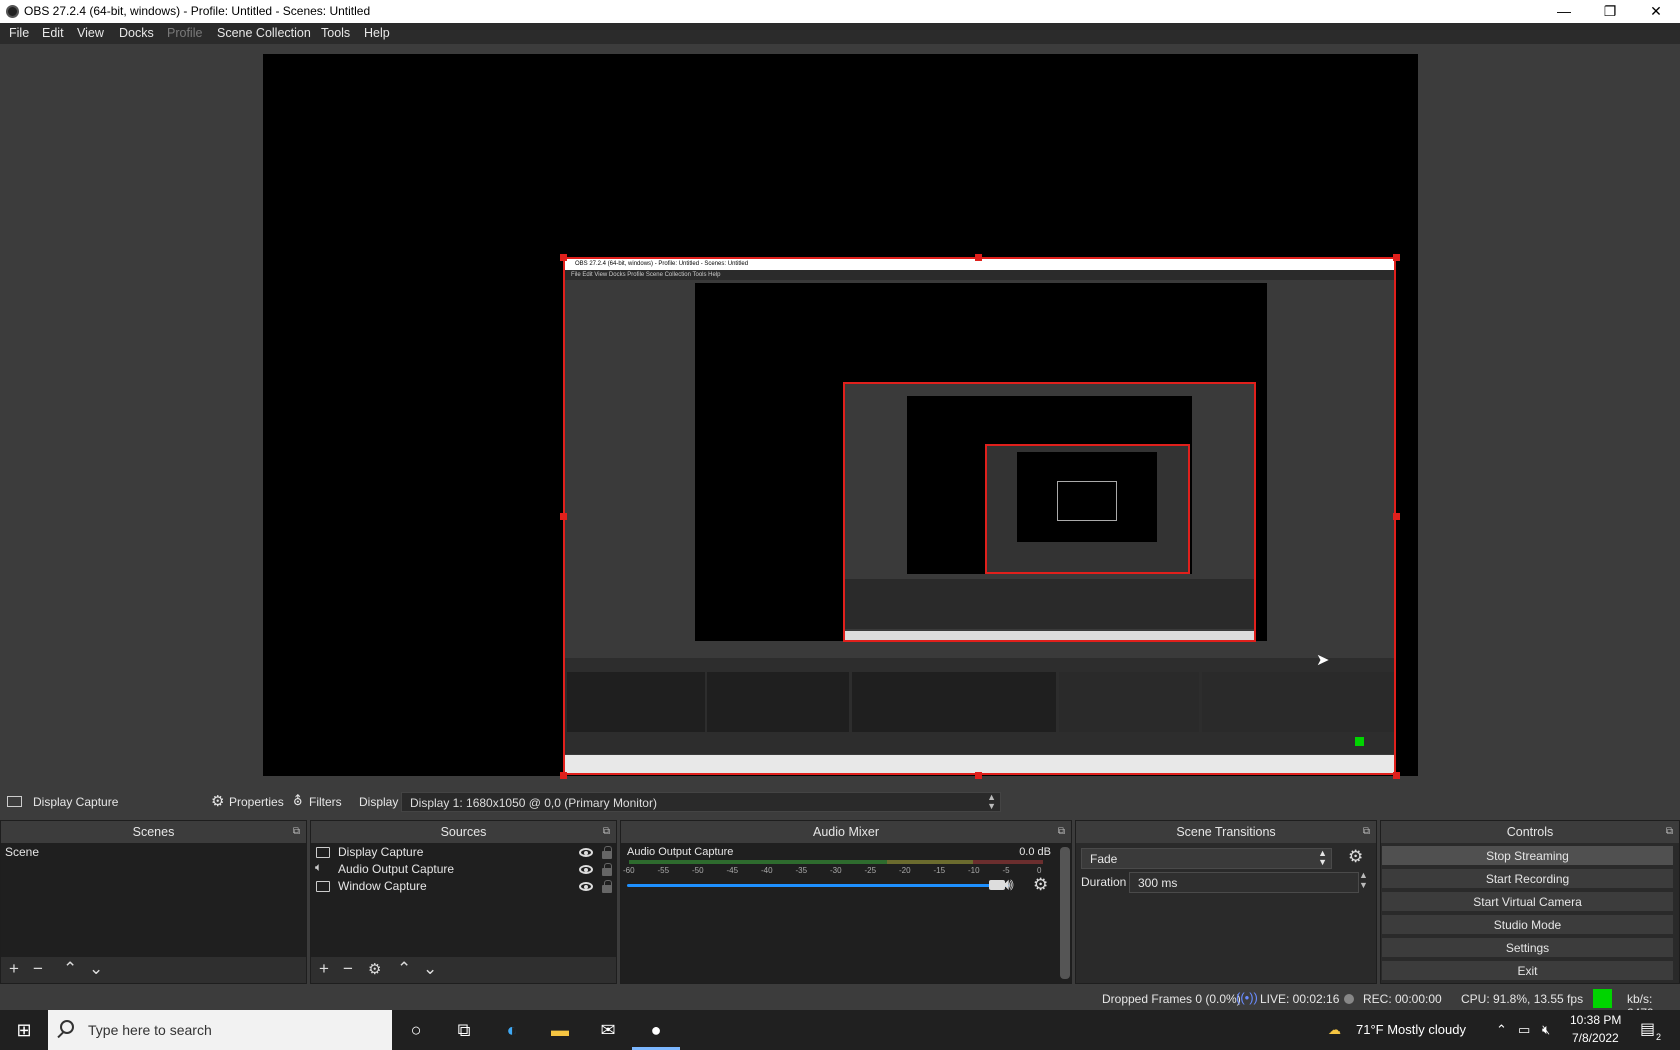  I want to click on meter-tick-label: 0, so click(1039, 870).